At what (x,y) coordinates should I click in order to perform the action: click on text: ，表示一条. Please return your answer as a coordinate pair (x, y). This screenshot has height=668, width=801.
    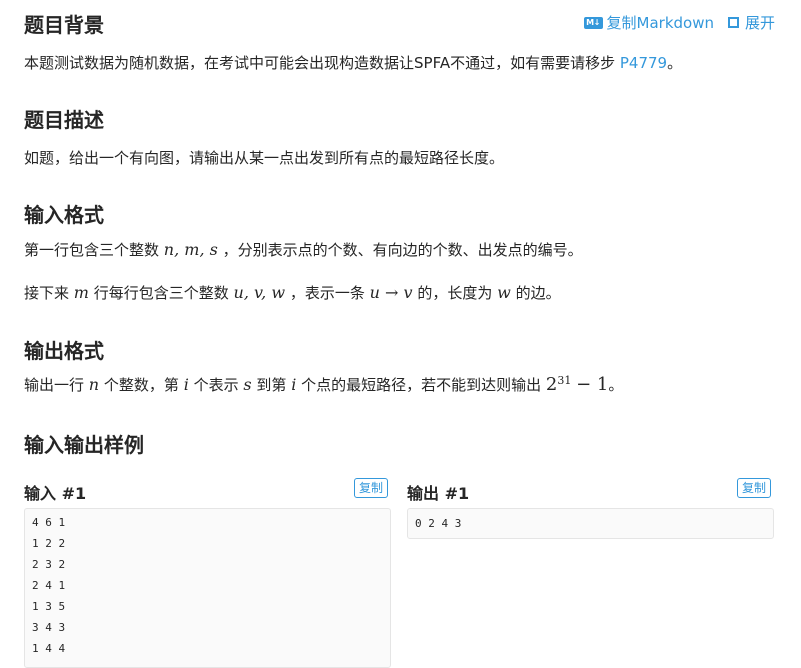
    Looking at the image, I should click on (327, 293).